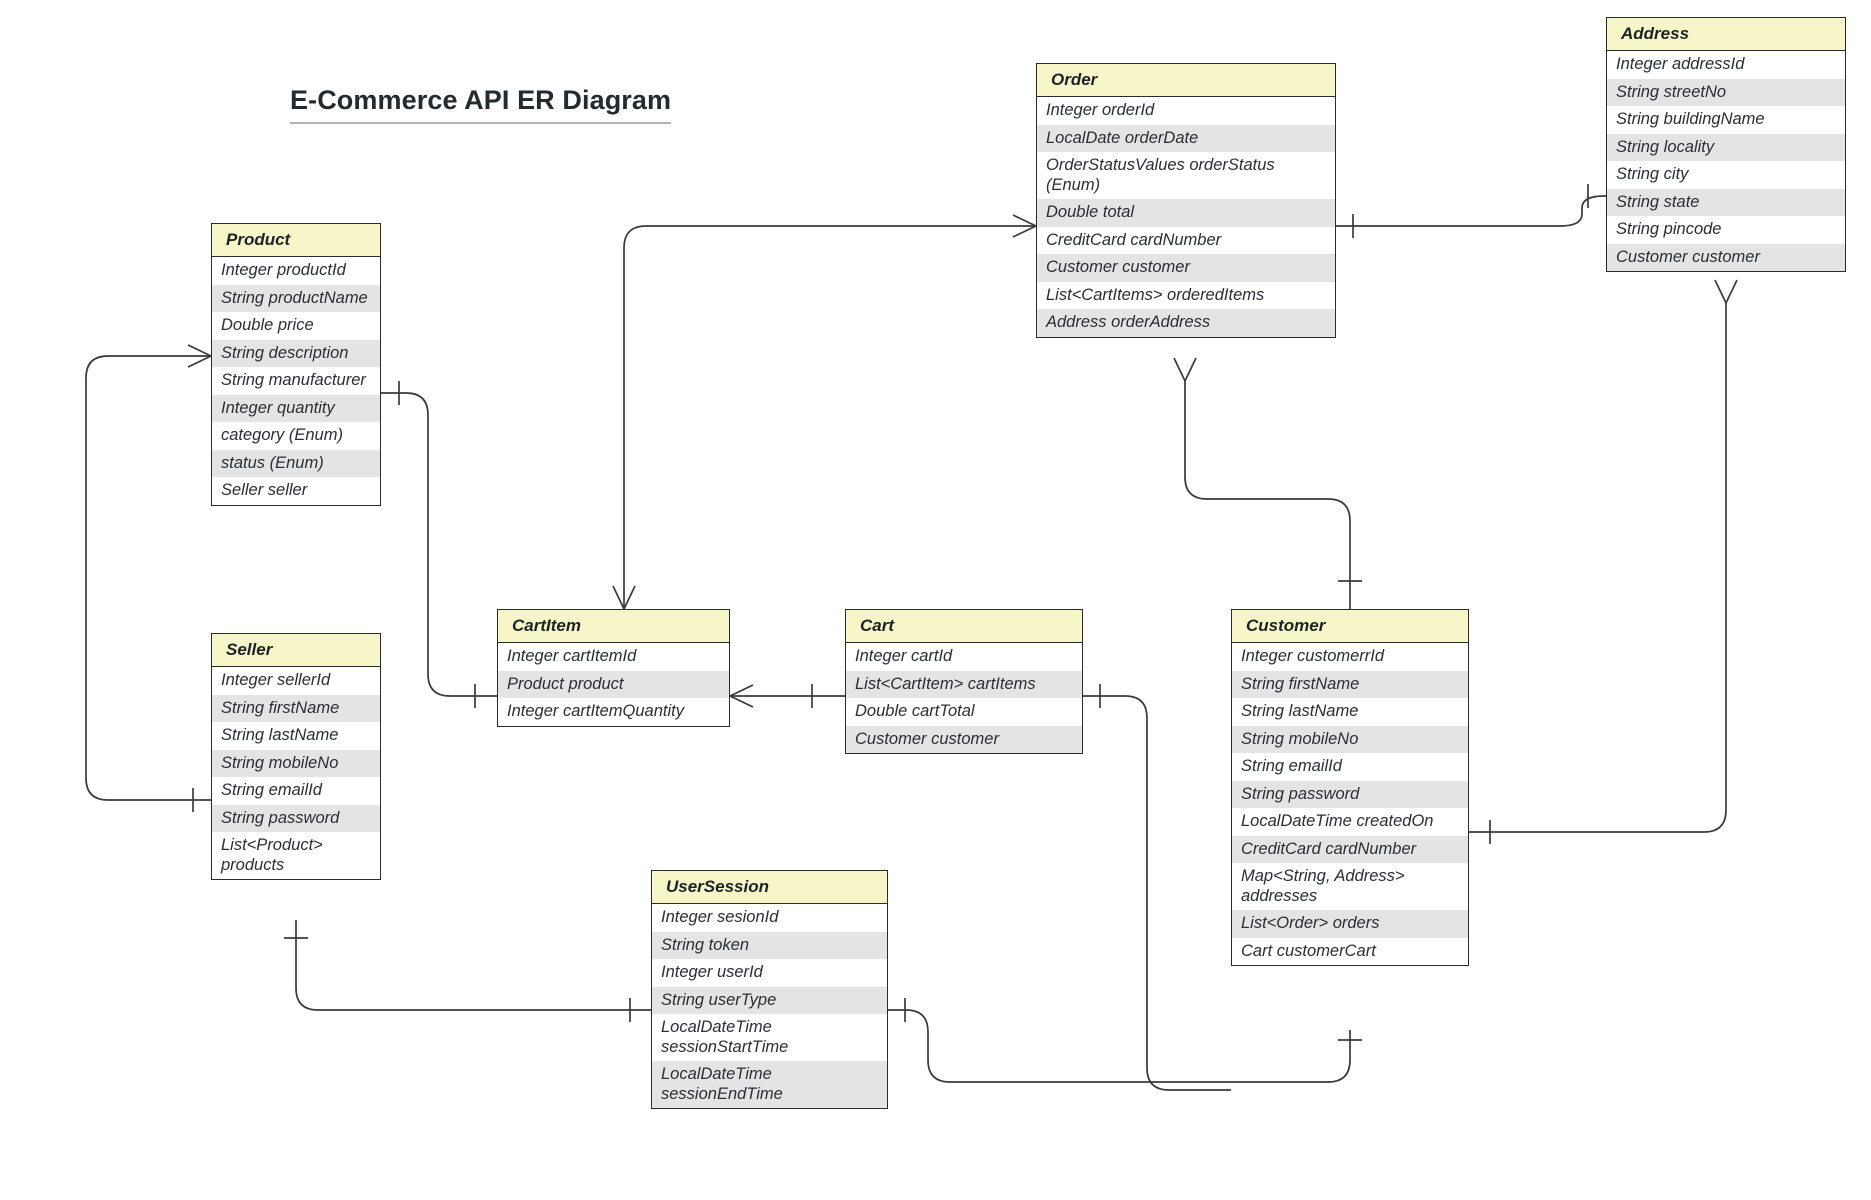  What do you see at coordinates (1726, 291) in the screenshot?
I see `crowfoot-address-bottom` at bounding box center [1726, 291].